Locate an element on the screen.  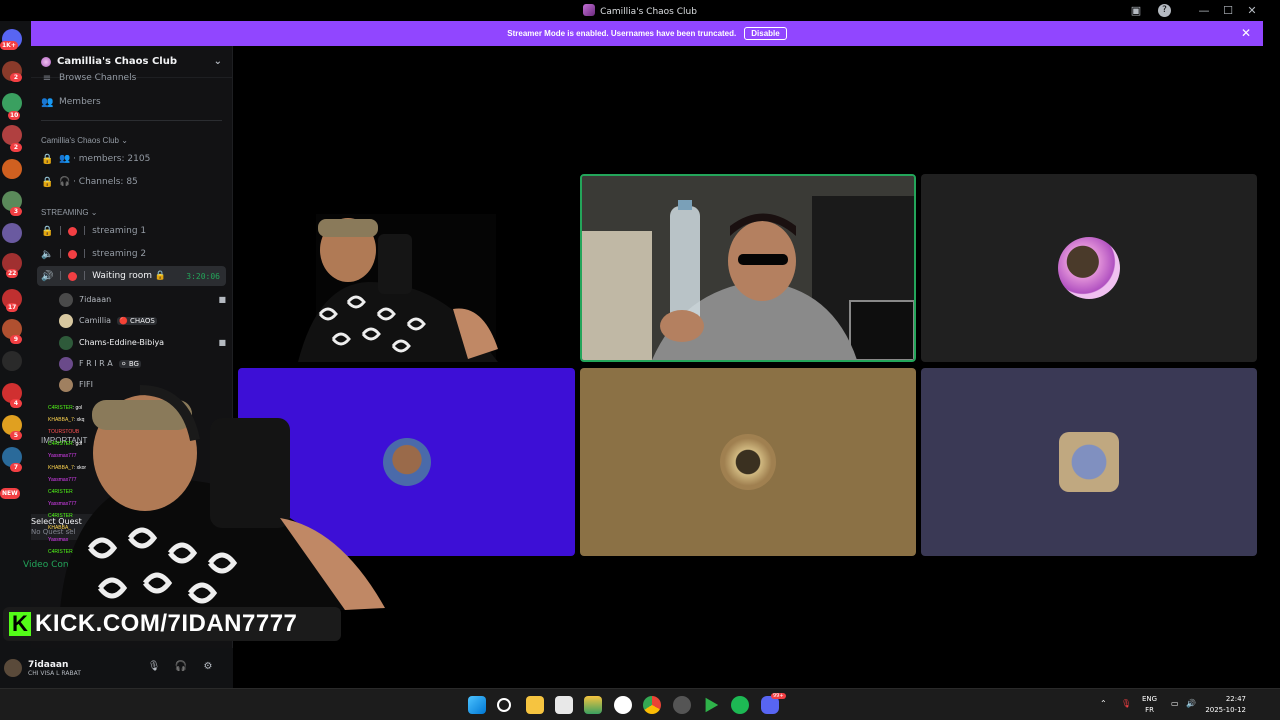
category-header: Camillia's Chaos Club ⌄ is located at coordinates (84, 140).